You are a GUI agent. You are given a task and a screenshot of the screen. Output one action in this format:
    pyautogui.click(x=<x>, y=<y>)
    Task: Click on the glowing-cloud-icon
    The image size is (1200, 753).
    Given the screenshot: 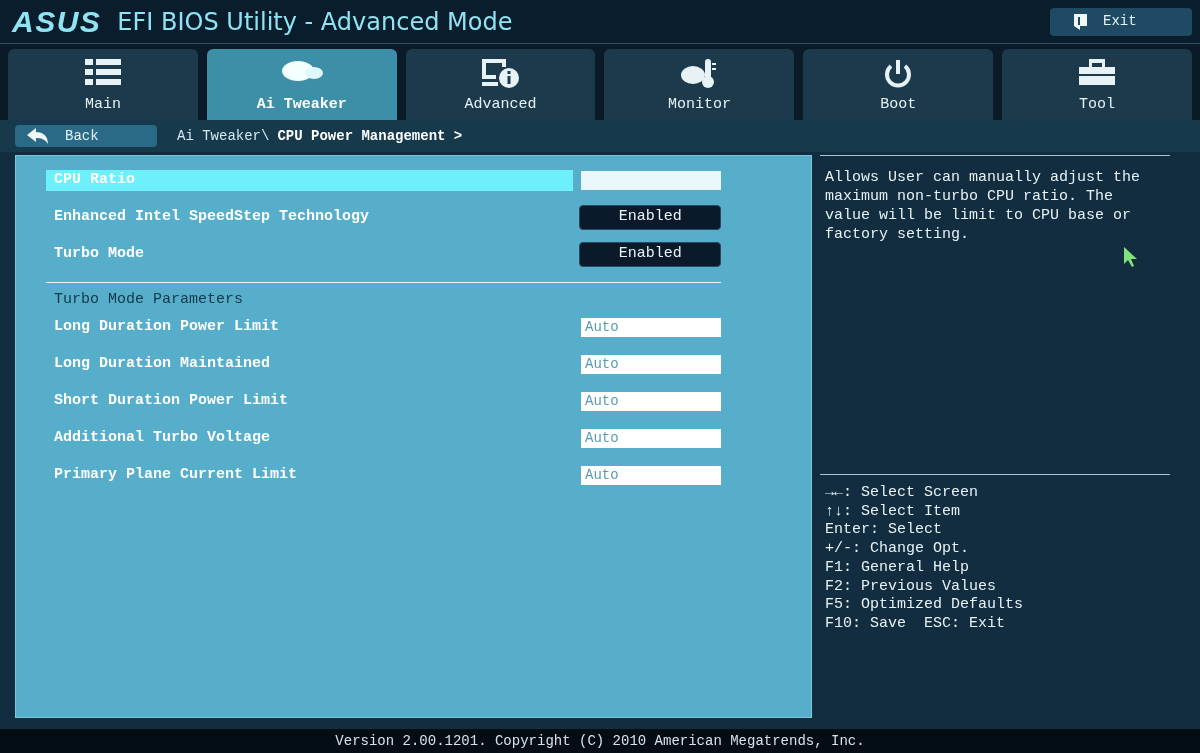 What is the action you would take?
    pyautogui.click(x=301, y=71)
    